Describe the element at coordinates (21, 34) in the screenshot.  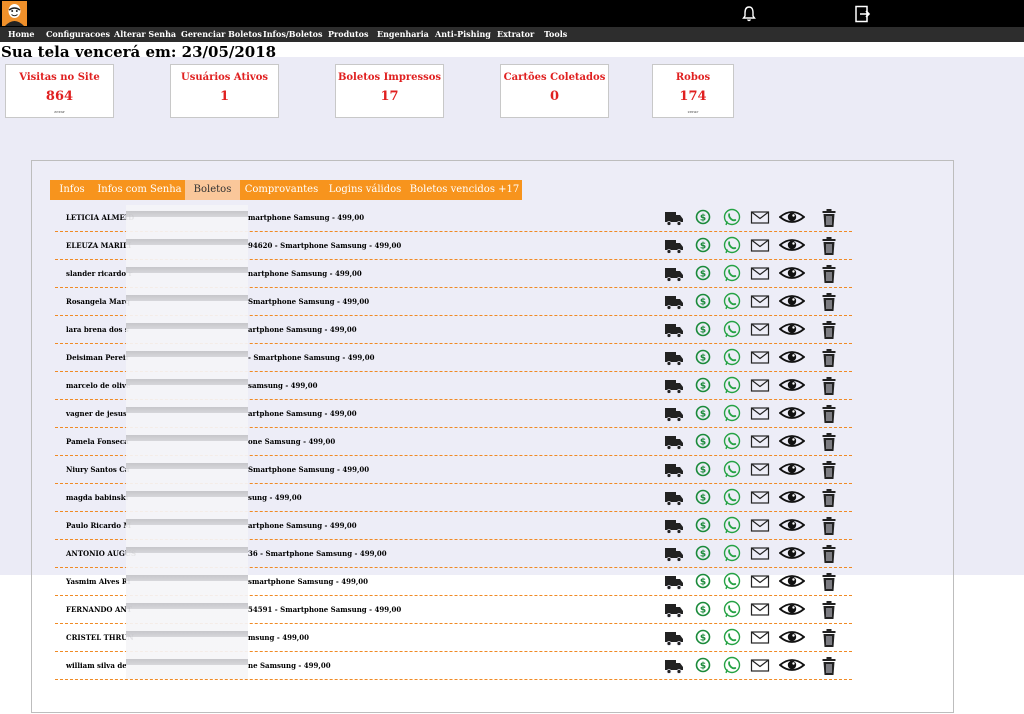
I see `nav-item-home: Home` at that location.